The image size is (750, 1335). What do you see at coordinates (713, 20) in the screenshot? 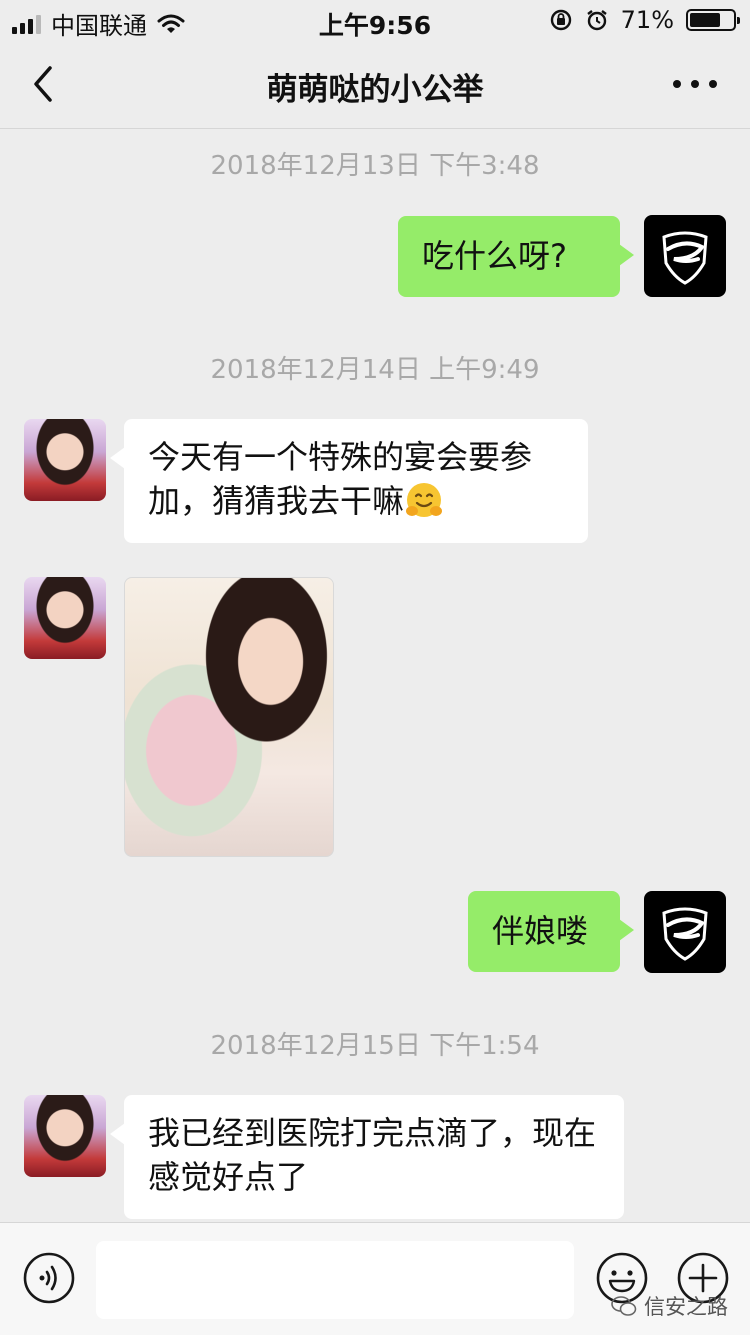
I see `battery-icon` at bounding box center [713, 20].